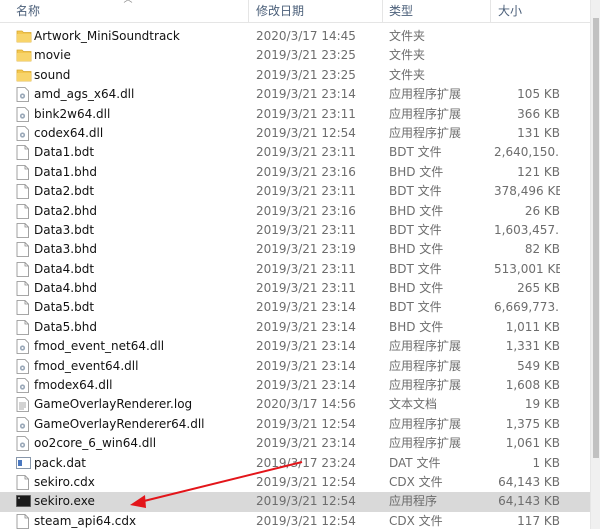 The image size is (600, 532). What do you see at coordinates (99, 346) in the screenshot?
I see `file-name: fmod_event_net64.dll` at bounding box center [99, 346].